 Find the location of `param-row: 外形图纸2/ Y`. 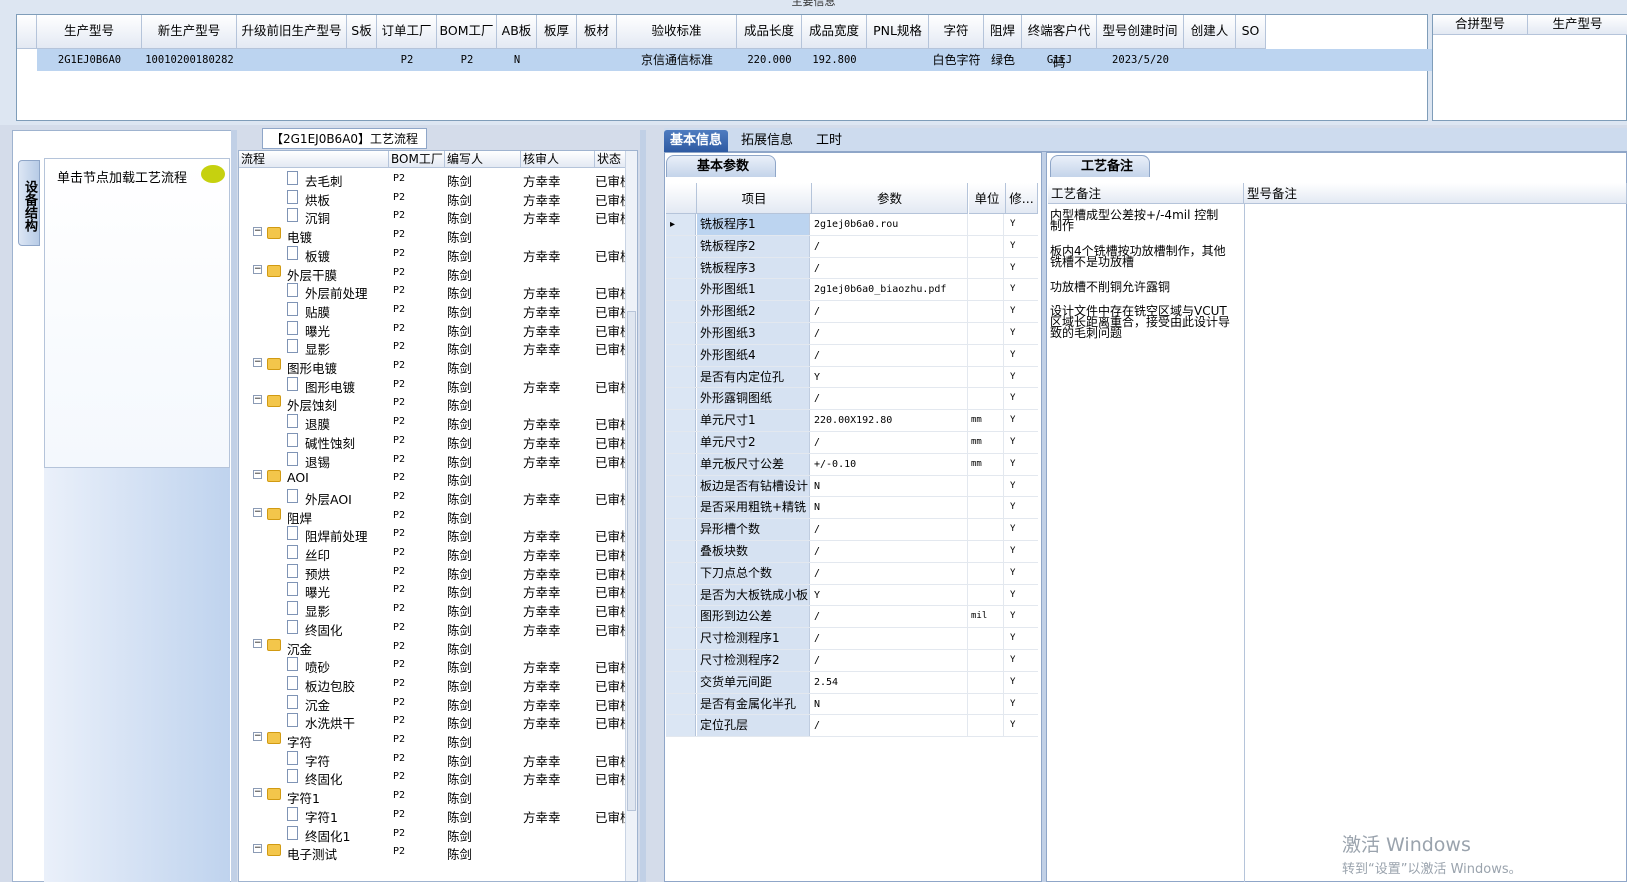

param-row: 外形图纸2/ Y is located at coordinates (852, 312).